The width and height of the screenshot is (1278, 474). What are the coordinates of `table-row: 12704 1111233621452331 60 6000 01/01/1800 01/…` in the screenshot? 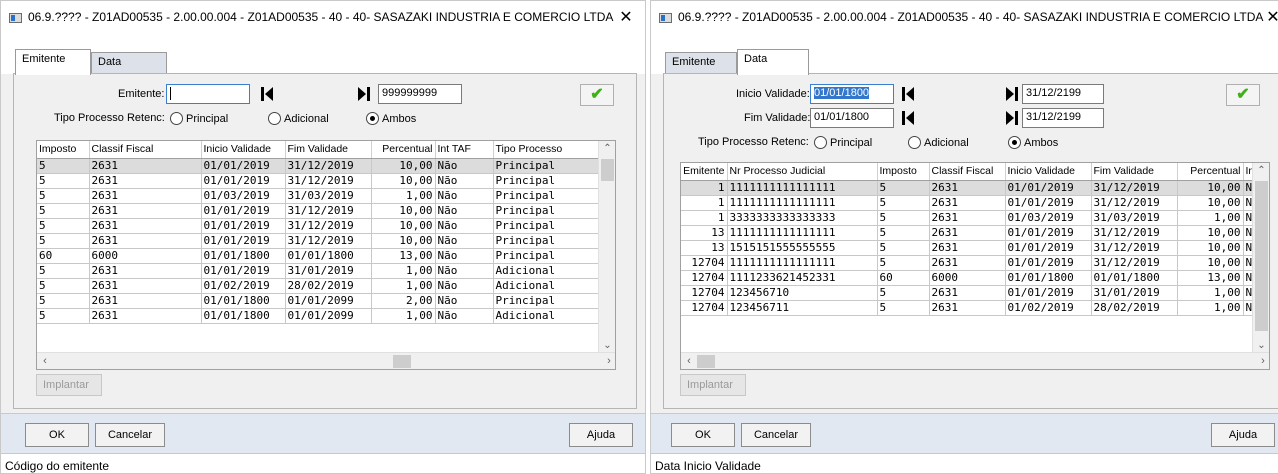 It's located at (967, 278).